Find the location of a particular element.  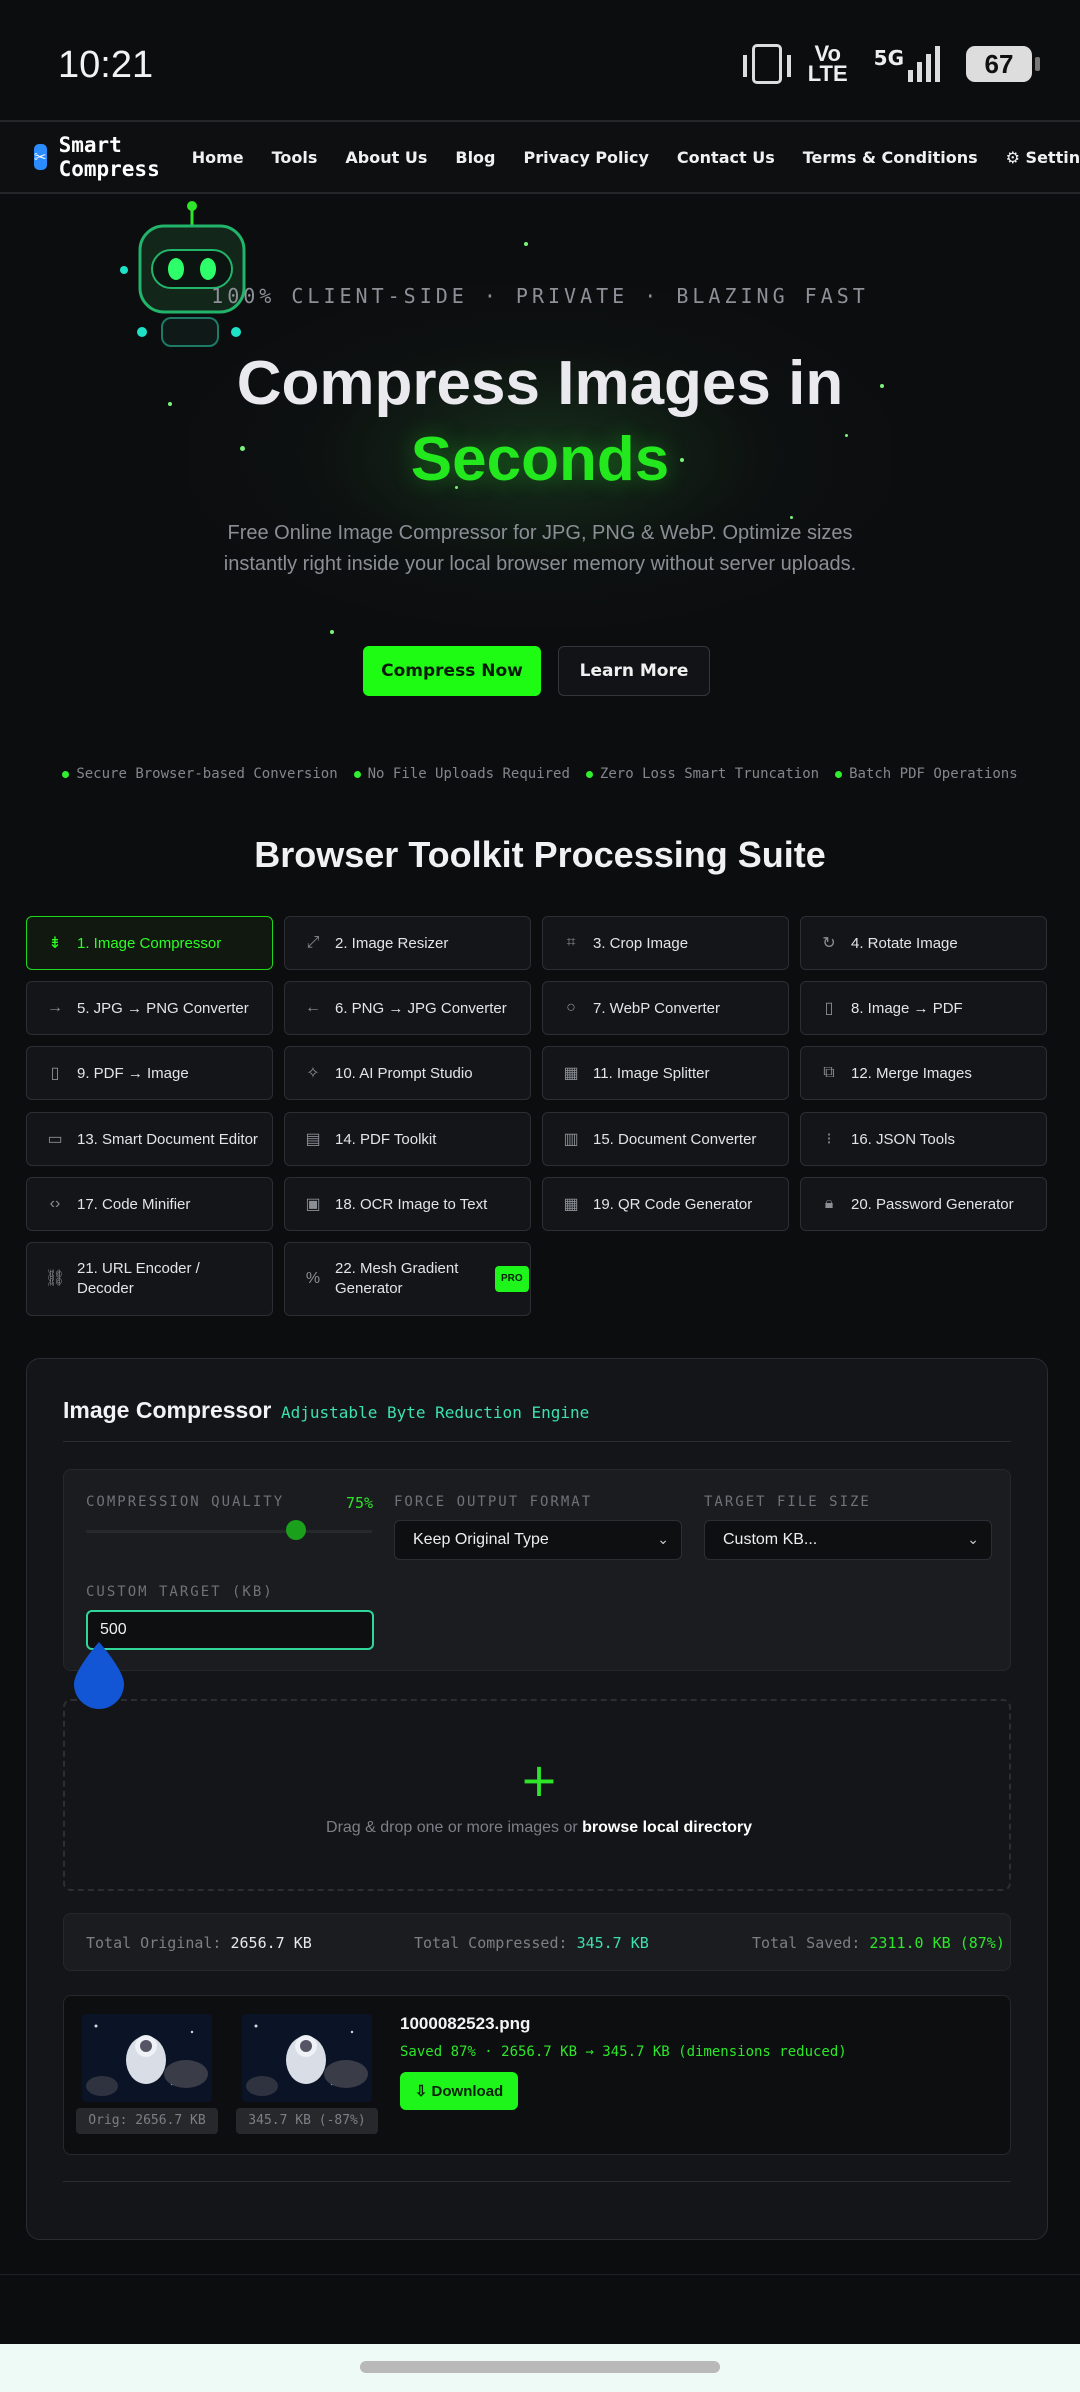

nav-link-home: Home is located at coordinates (218, 157).